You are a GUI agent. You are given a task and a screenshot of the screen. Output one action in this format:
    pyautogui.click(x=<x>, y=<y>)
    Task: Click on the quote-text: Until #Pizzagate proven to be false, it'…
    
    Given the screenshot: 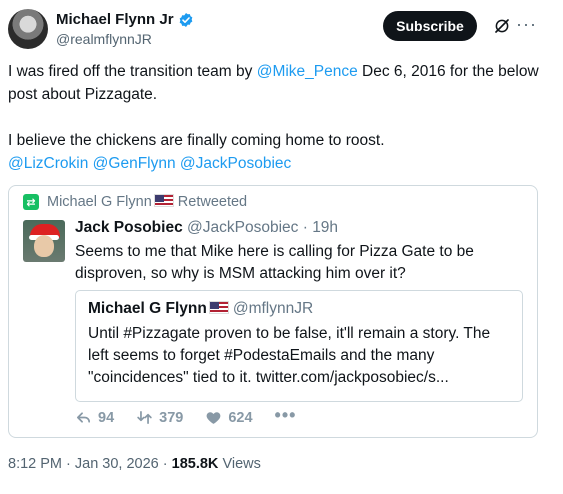 What is the action you would take?
    pyautogui.click(x=289, y=355)
    